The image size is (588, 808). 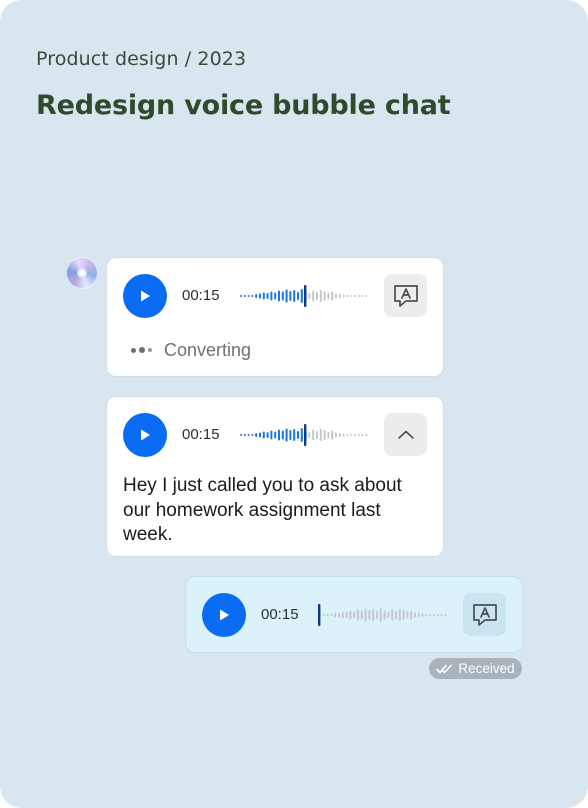 What do you see at coordinates (243, 105) in the screenshot?
I see `page-title: Redesign voice bubble chat` at bounding box center [243, 105].